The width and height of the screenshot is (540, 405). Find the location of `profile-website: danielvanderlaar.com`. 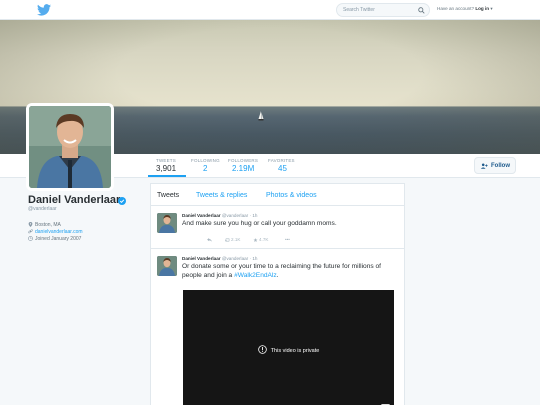

profile-website: danielvanderlaar.com is located at coordinates (55, 232).